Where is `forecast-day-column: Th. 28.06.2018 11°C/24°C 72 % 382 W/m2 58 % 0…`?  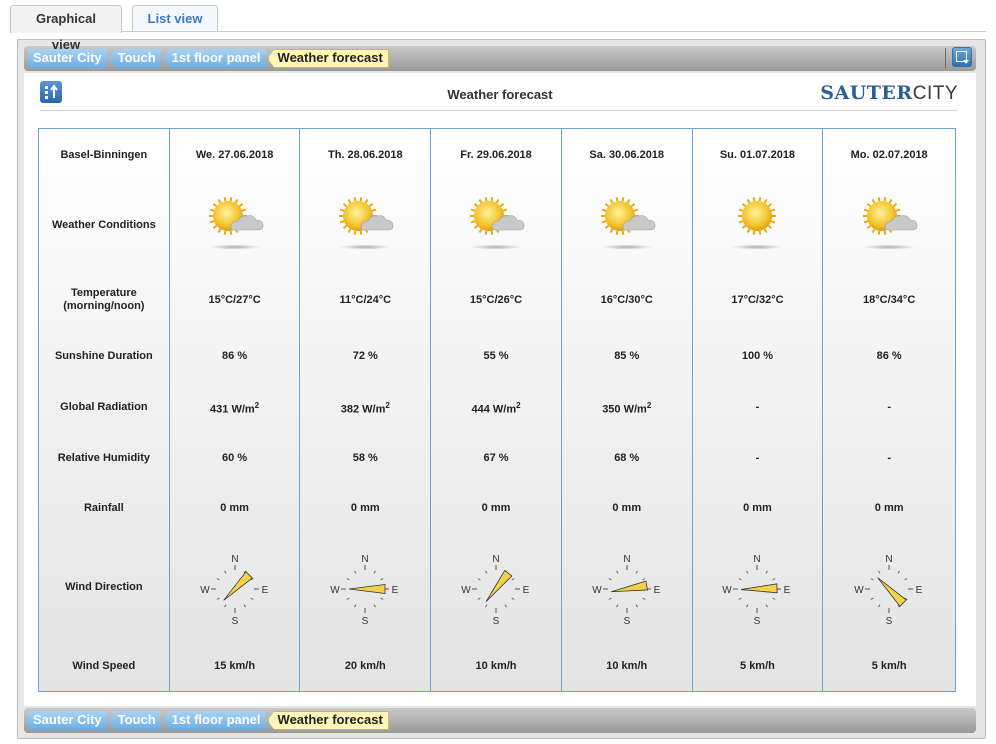 forecast-day-column: Th. 28.06.2018 11°C/24°C 72 % 382 W/m2 58 % 0… is located at coordinates (366, 410).